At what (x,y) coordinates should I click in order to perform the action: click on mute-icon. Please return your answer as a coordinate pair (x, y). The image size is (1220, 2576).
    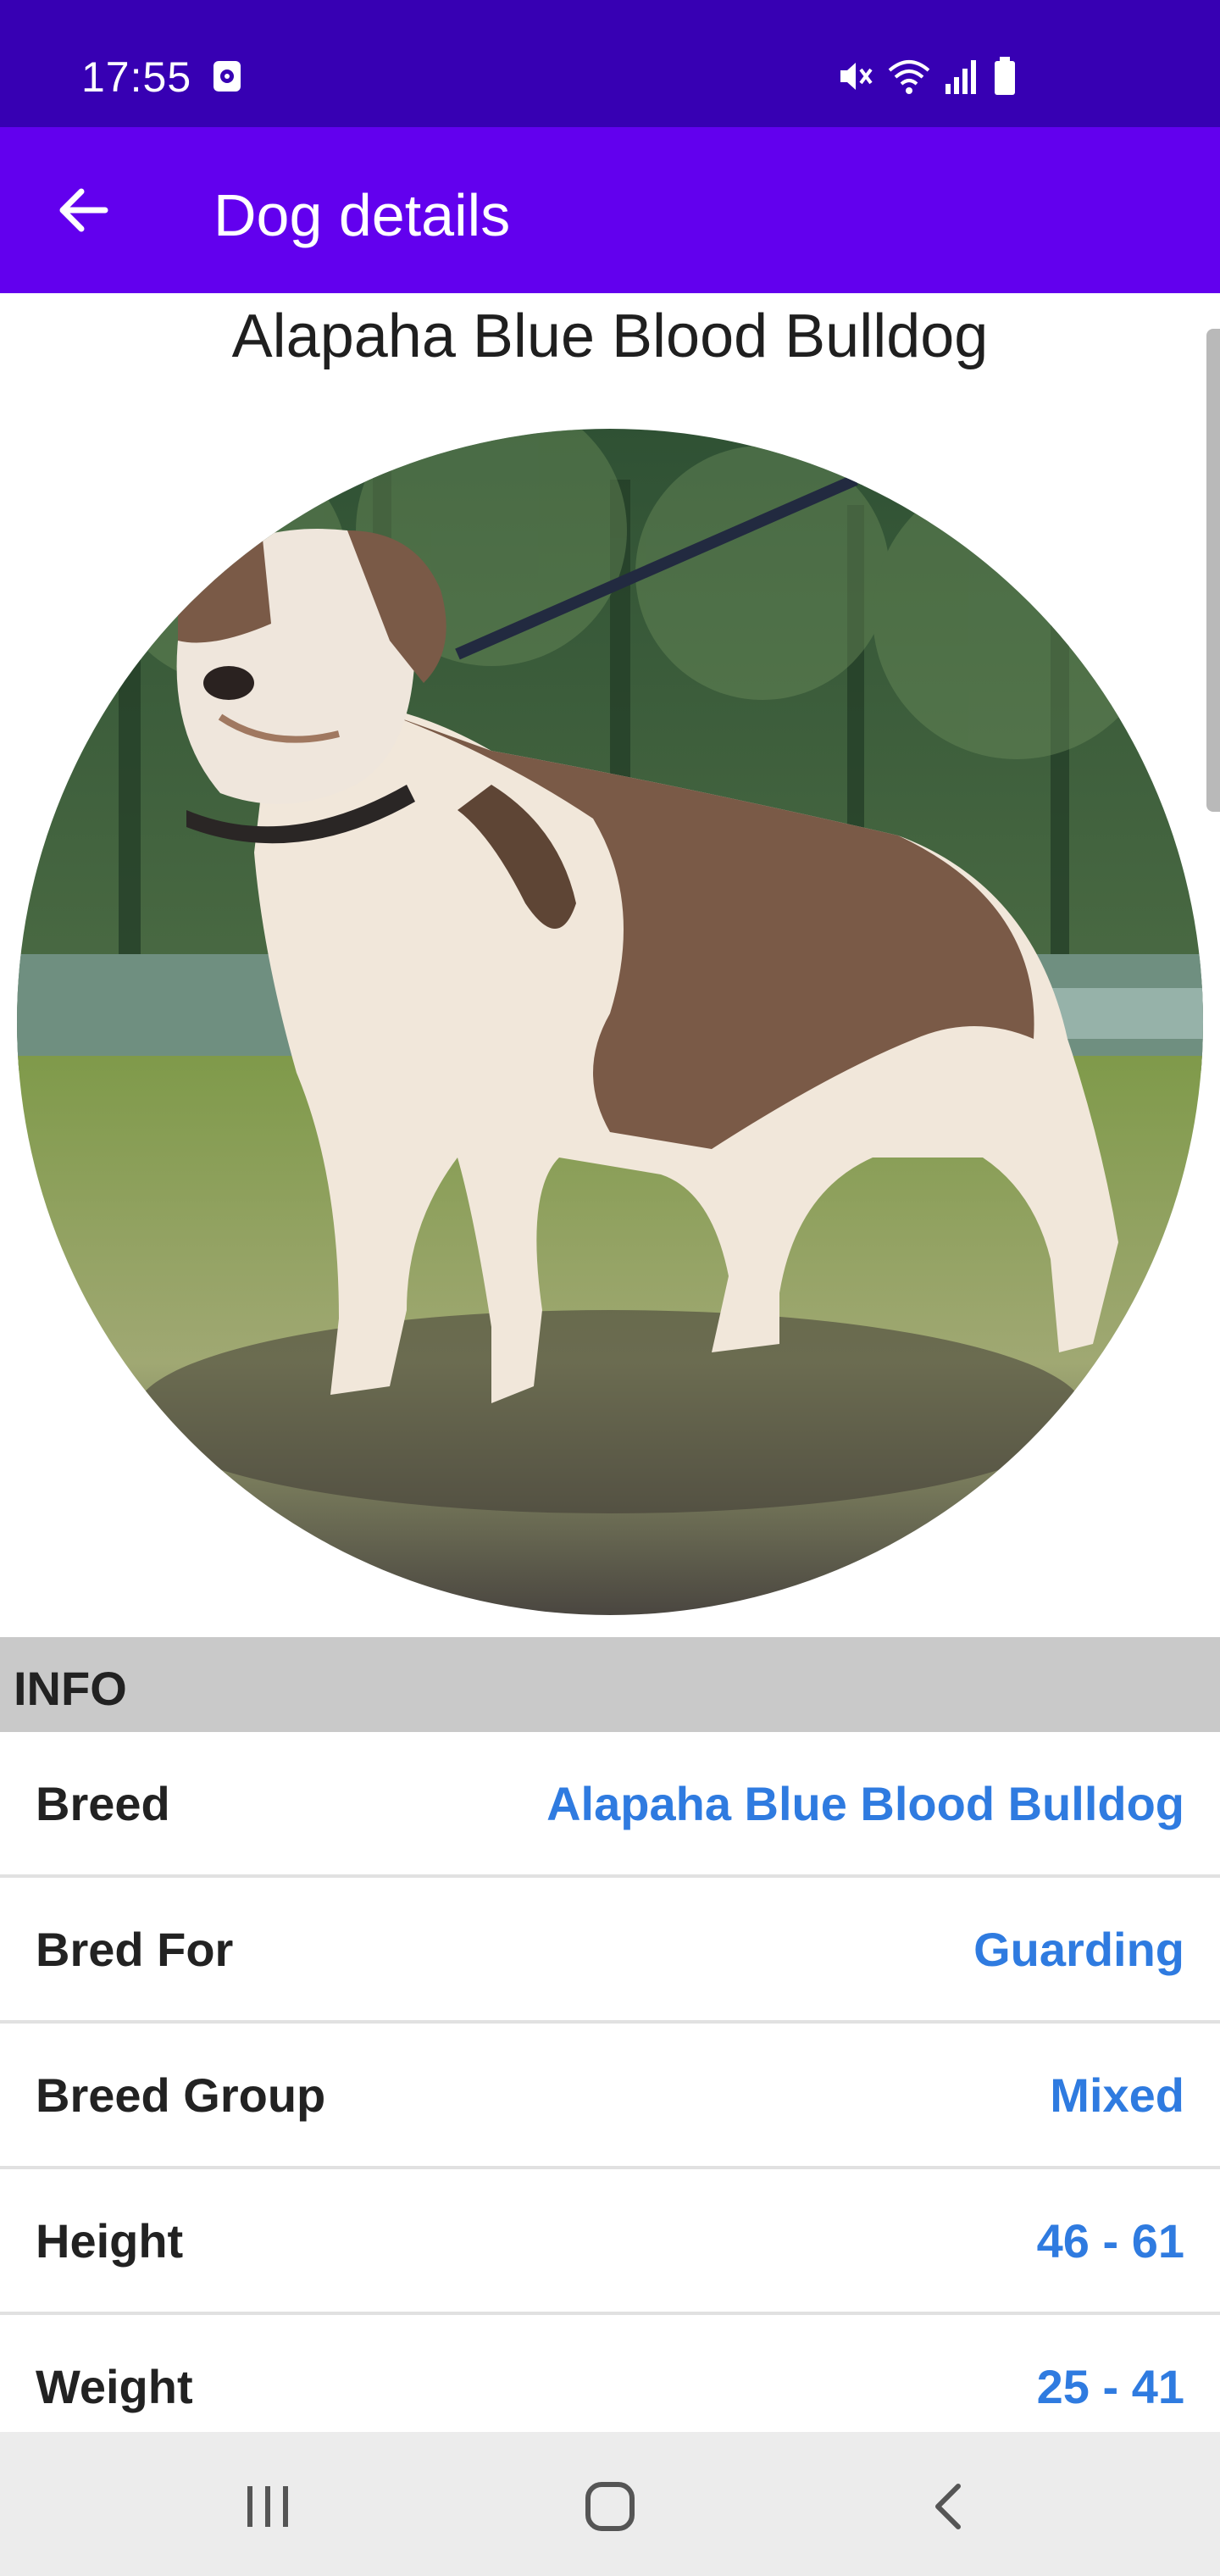
    Looking at the image, I should click on (854, 76).